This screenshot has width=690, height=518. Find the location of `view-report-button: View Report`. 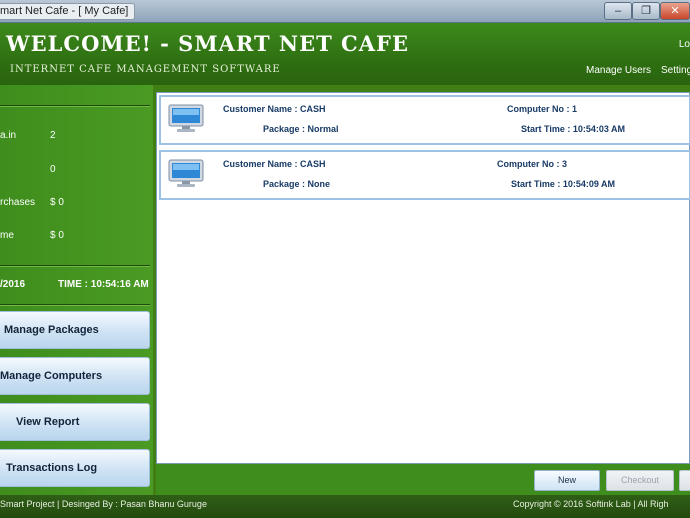

view-report-button: View Report is located at coordinates (75, 422).